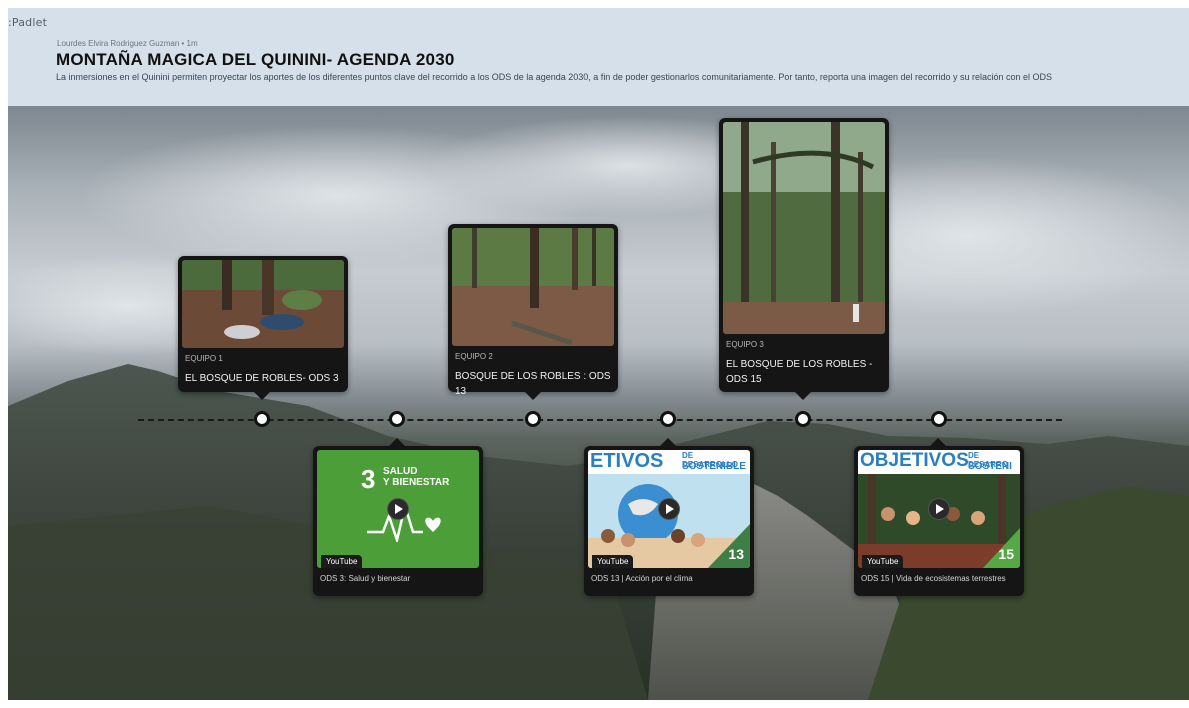 Image resolution: width=1189 pixels, height=708 pixels. I want to click on video-thumbnail: OBJETIVOS DE DESARRO SOSTENI 15 YouTube, so click(939, 509).